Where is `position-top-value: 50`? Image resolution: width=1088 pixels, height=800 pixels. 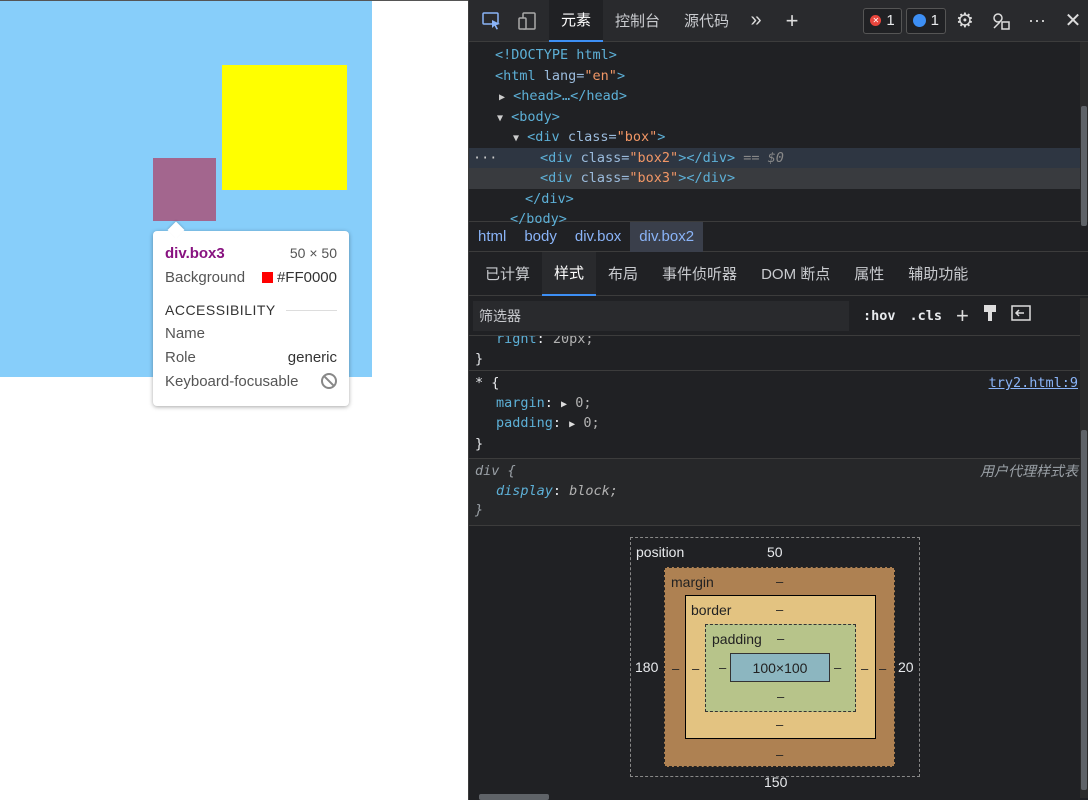
position-top-value: 50 is located at coordinates (775, 552).